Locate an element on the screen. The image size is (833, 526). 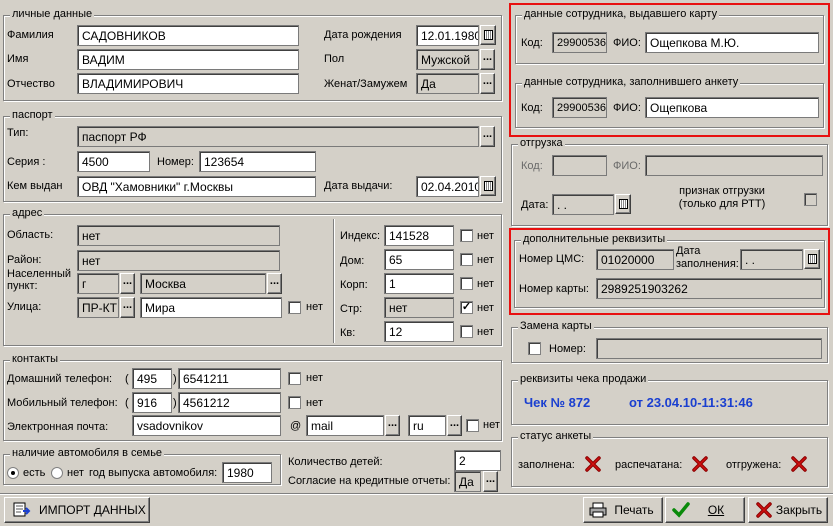
home-paren-open: ( is located at coordinates (127, 379).